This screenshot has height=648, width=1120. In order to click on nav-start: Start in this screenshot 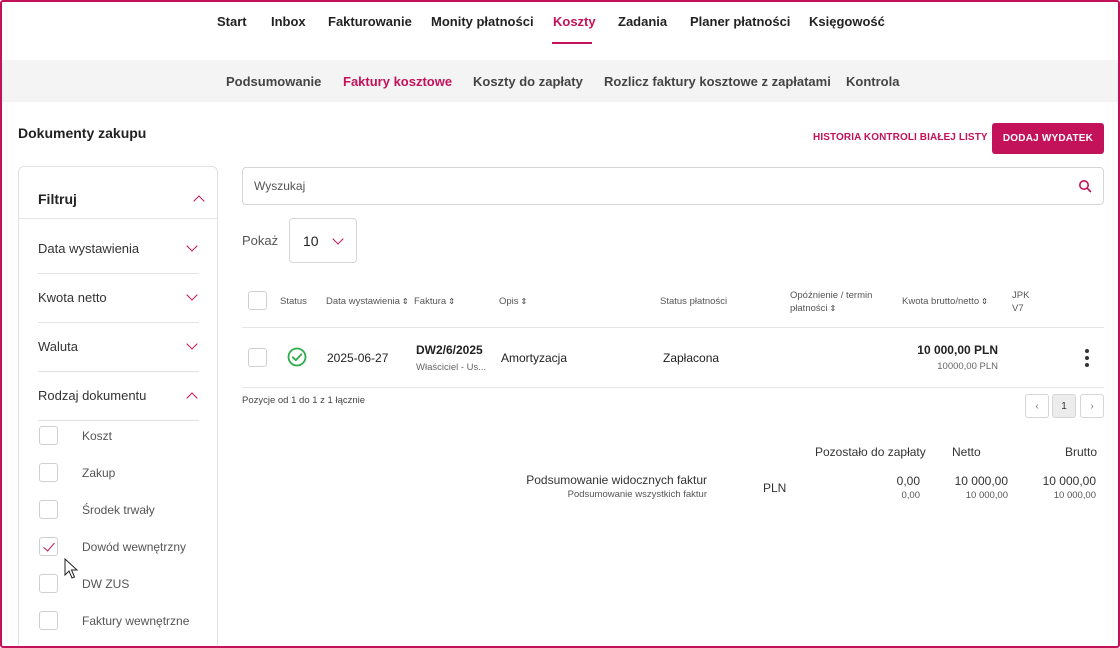, I will do `click(232, 21)`.